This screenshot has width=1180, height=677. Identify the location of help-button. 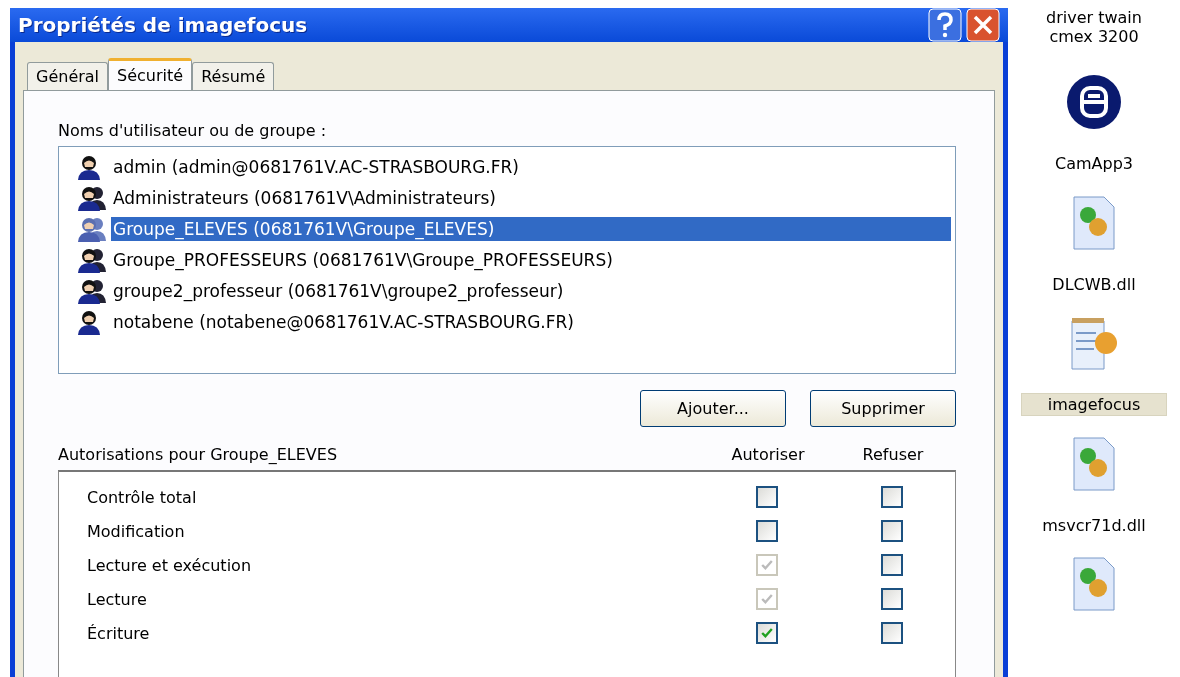
(945, 25).